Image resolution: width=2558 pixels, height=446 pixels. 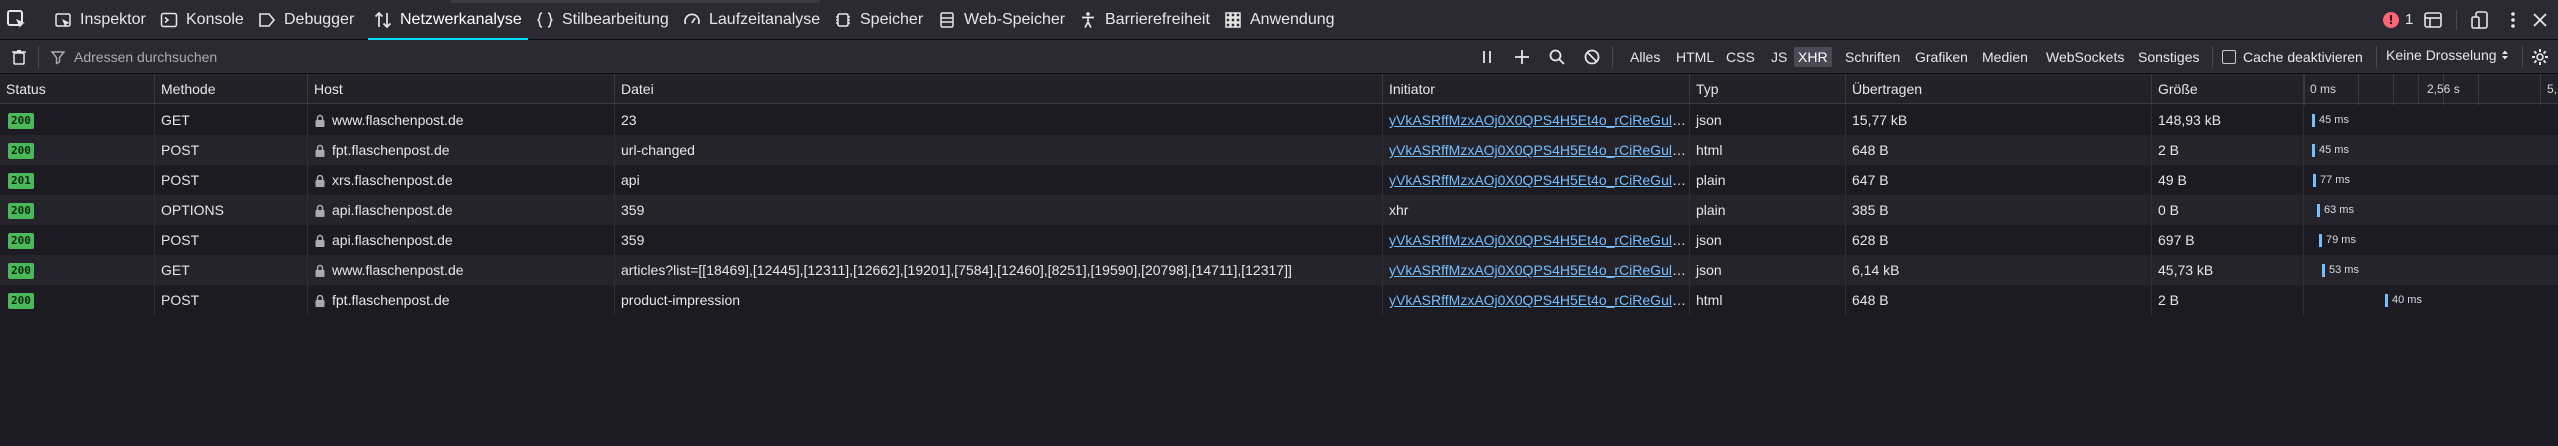 What do you see at coordinates (2085, 57) in the screenshot?
I see `filter-type-websockets: WebSockets` at bounding box center [2085, 57].